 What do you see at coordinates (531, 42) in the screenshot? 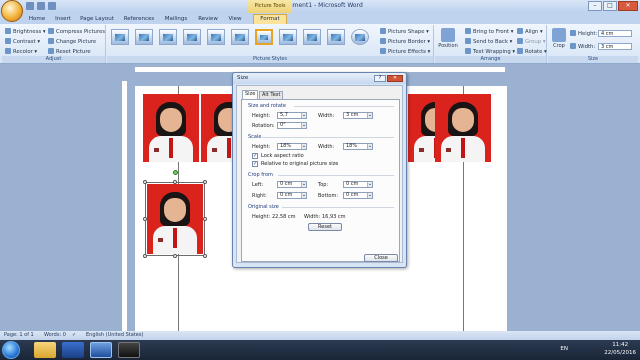
I see `group-button: Group ▾` at bounding box center [531, 42].